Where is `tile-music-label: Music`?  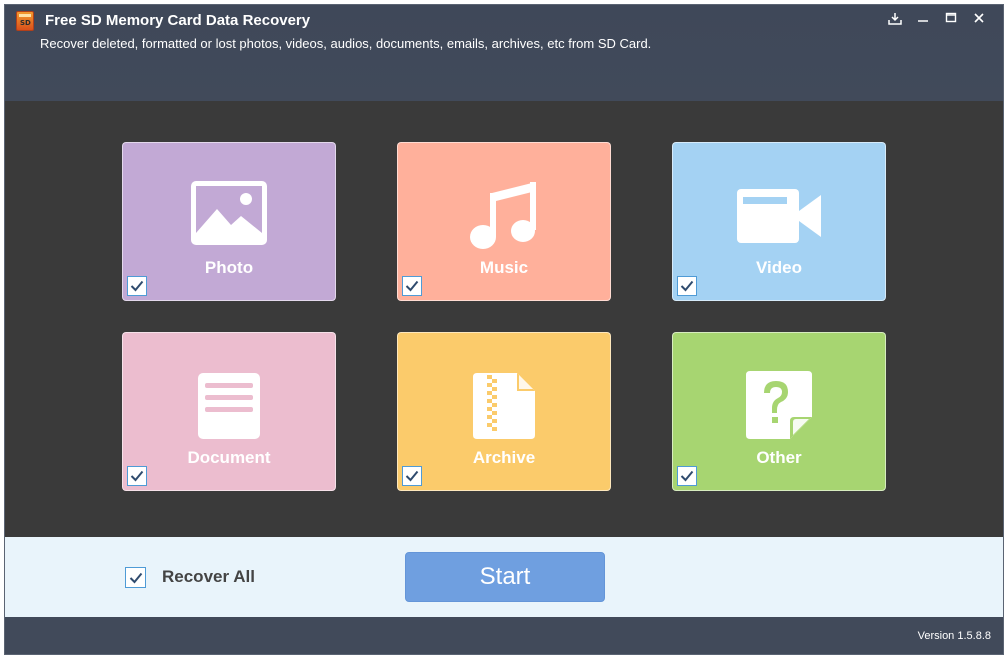 tile-music-label: Music is located at coordinates (504, 267).